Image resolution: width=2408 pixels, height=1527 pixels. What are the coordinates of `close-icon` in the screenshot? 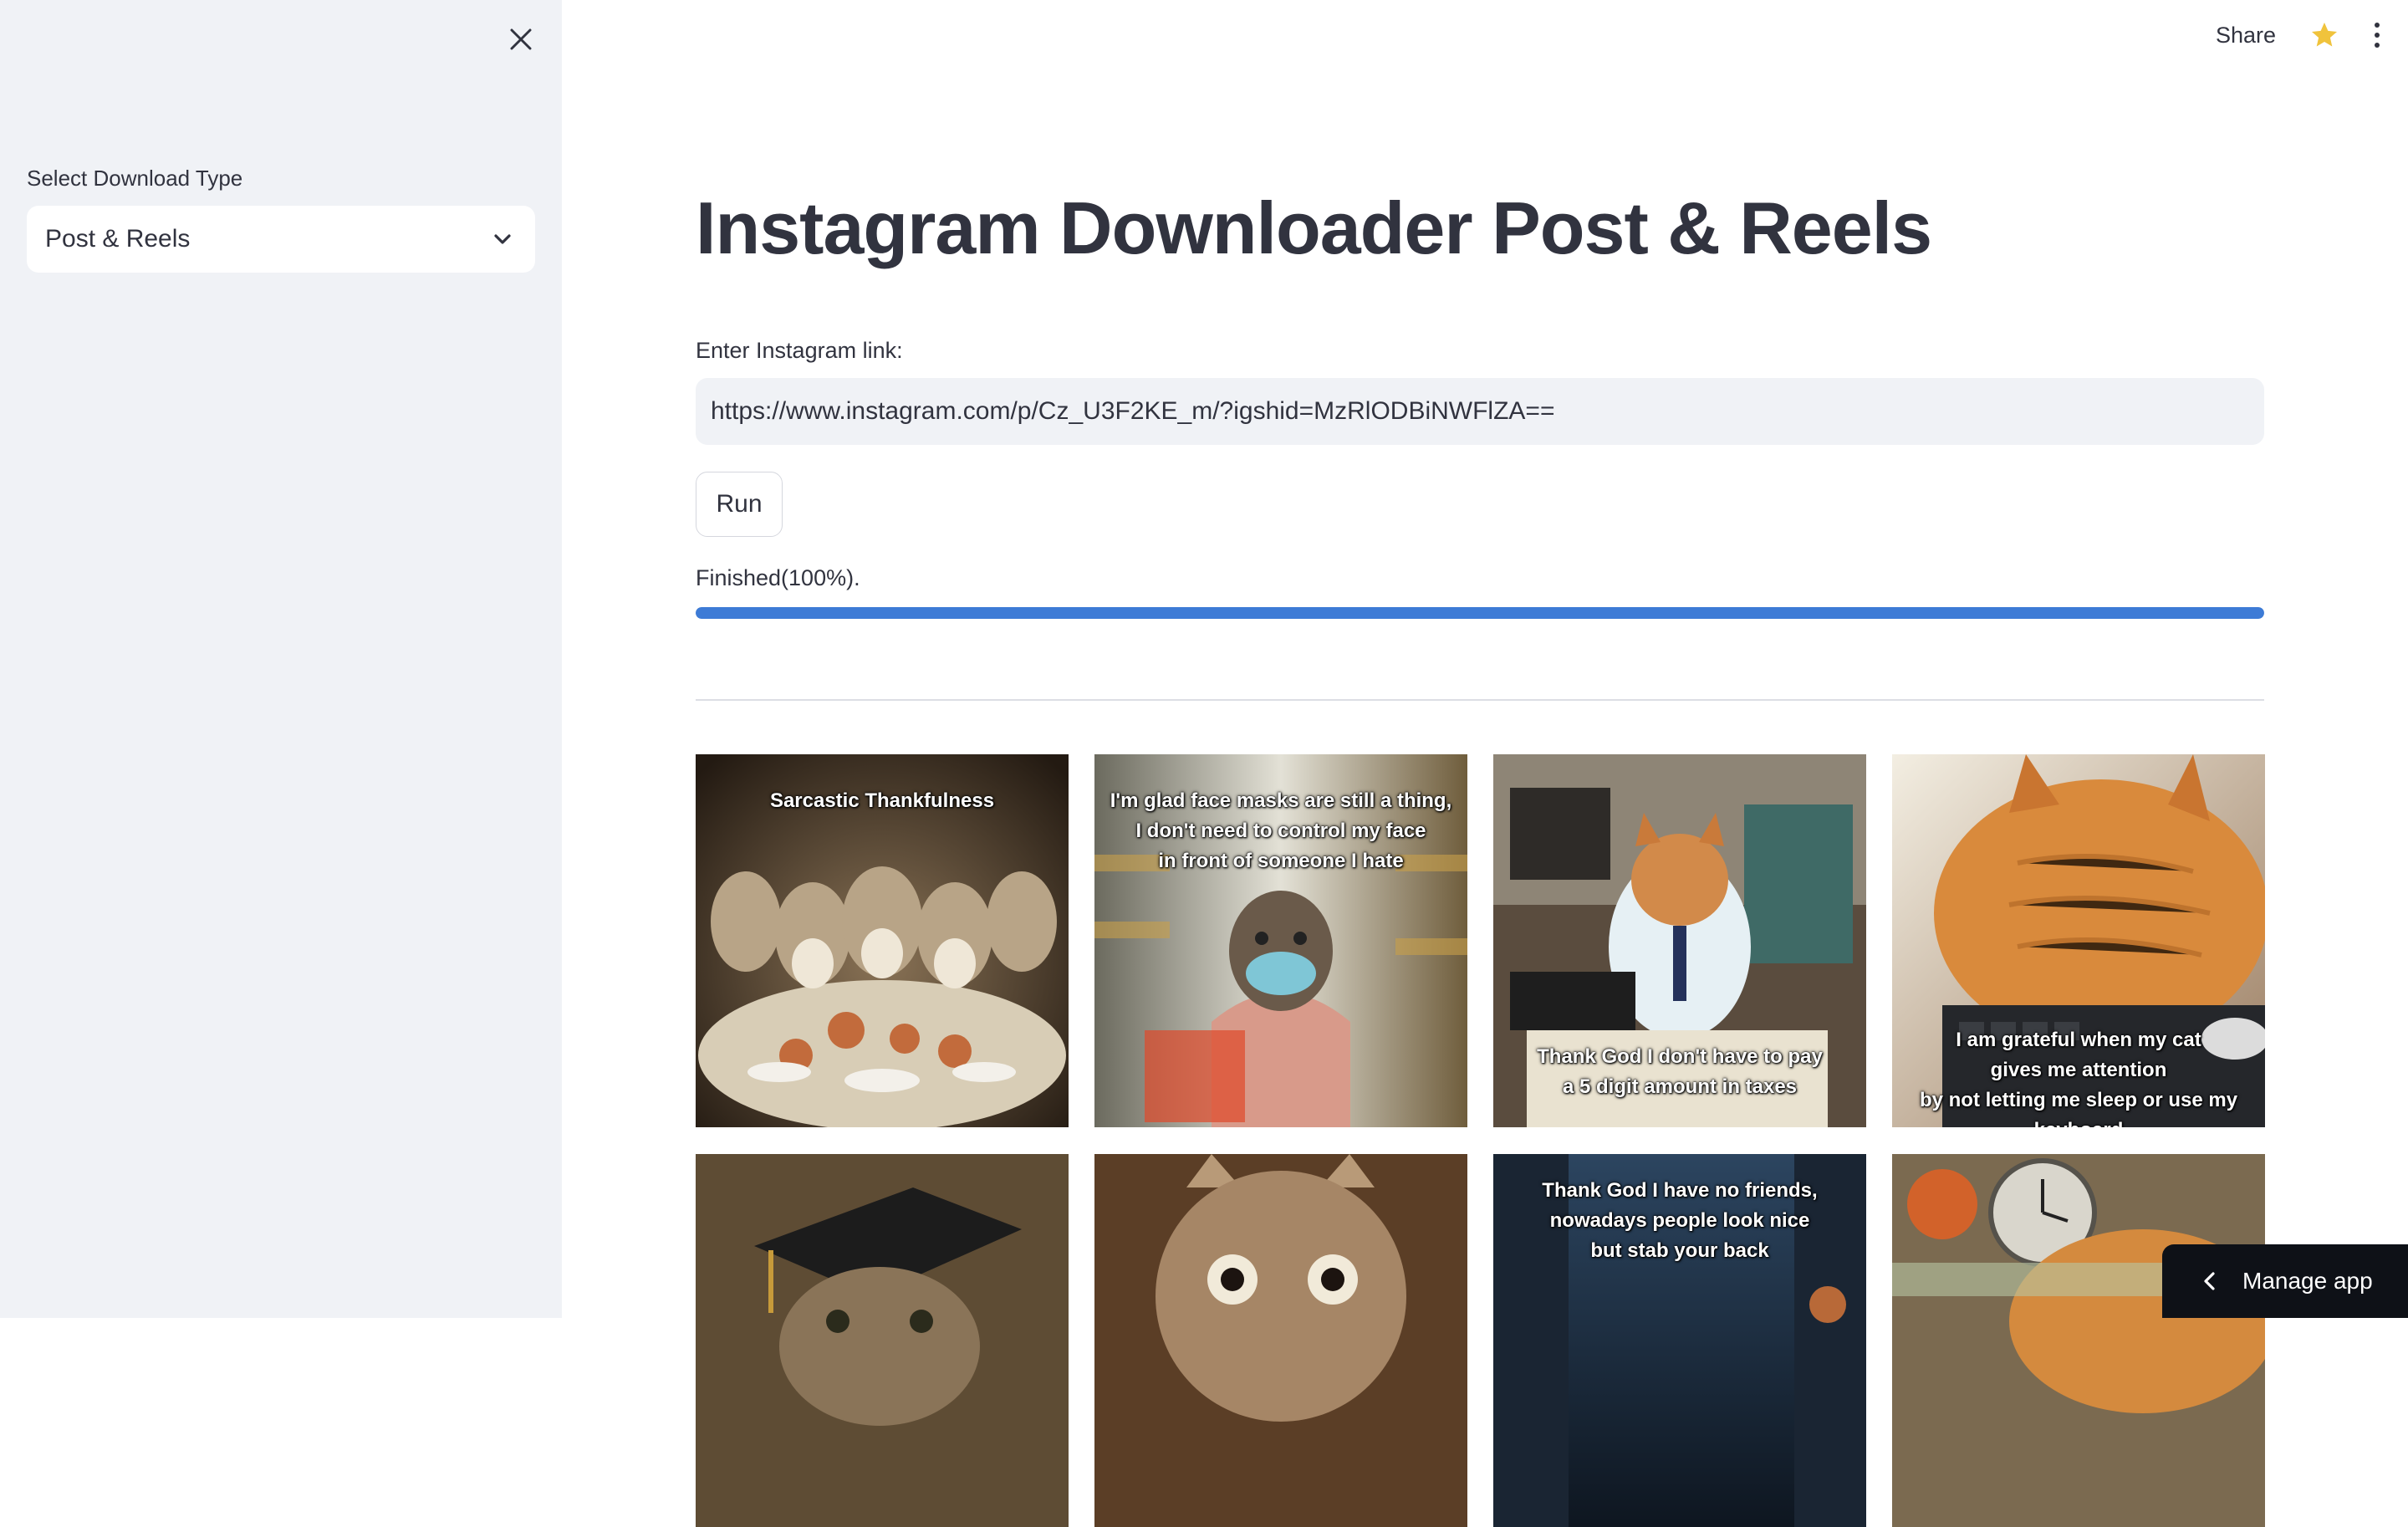 It's located at (521, 39).